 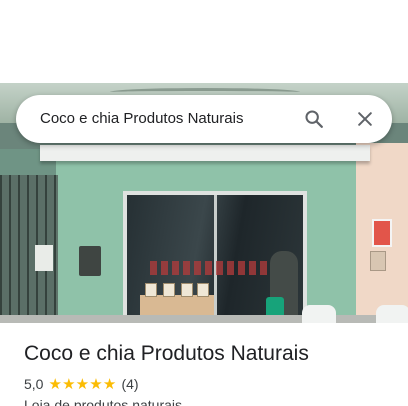 What do you see at coordinates (382, 233) in the screenshot?
I see `red-poster` at bounding box center [382, 233].